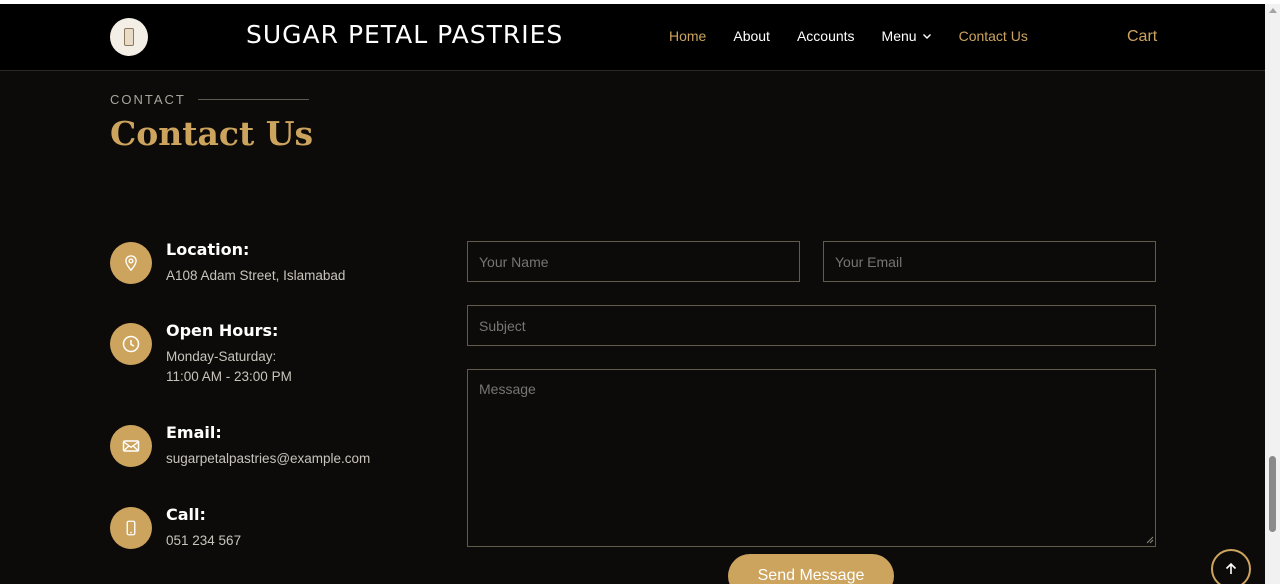  I want to click on main-nav: Home About Accounts Menu Contact Us, so click(862, 36).